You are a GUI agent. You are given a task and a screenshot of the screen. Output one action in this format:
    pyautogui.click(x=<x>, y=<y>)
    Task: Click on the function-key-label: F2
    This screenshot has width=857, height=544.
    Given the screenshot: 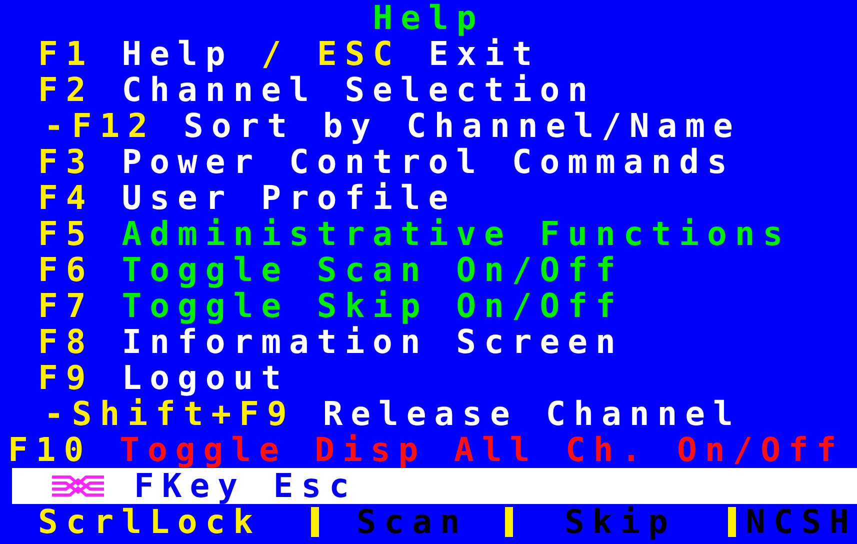 What is the action you would take?
    pyautogui.click(x=66, y=90)
    